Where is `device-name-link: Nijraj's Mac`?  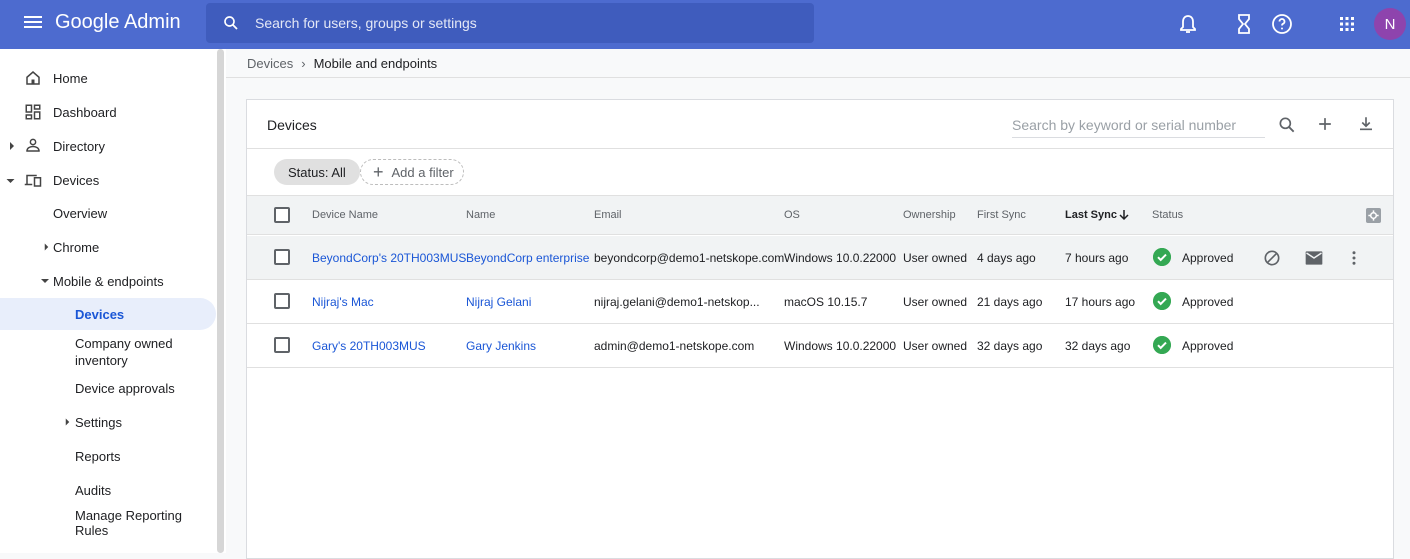
device-name-link: Nijraj's Mac is located at coordinates (343, 302).